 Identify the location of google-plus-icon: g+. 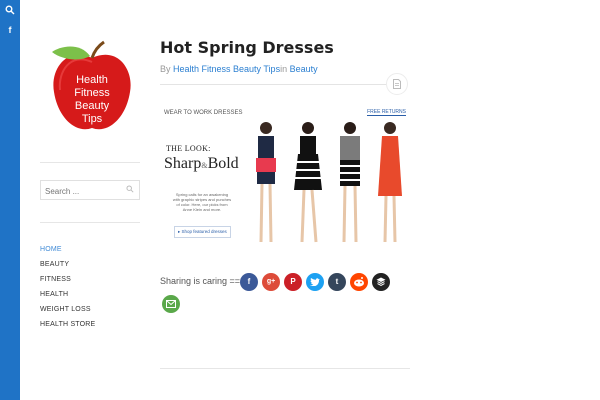
(271, 282).